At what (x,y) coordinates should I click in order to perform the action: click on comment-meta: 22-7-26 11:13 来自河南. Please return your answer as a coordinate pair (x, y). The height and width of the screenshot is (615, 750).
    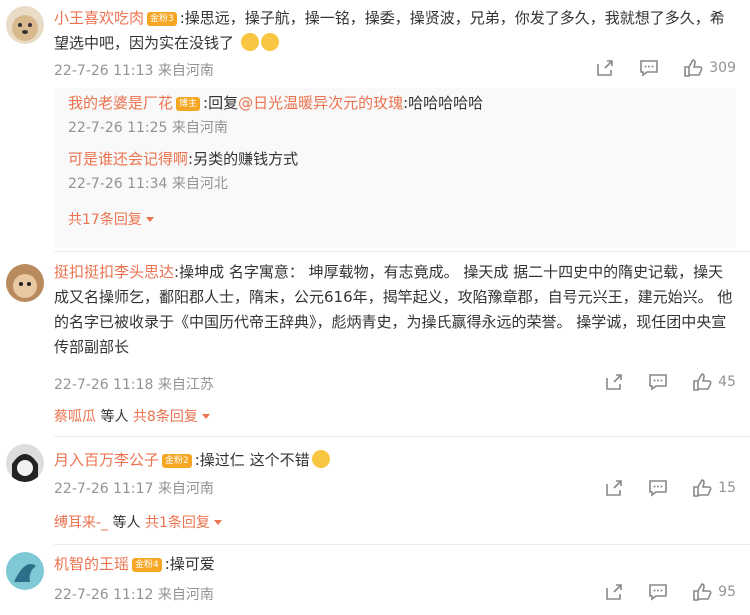
    Looking at the image, I should click on (134, 70).